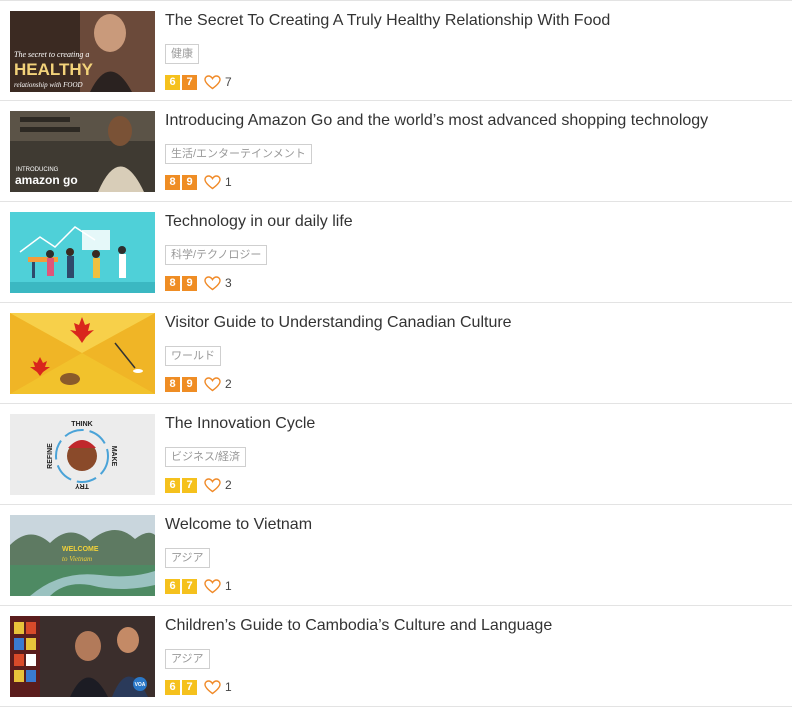 The width and height of the screenshot is (792, 714). What do you see at coordinates (193, 356) in the screenshot?
I see `category-tag: ワールド` at bounding box center [193, 356].